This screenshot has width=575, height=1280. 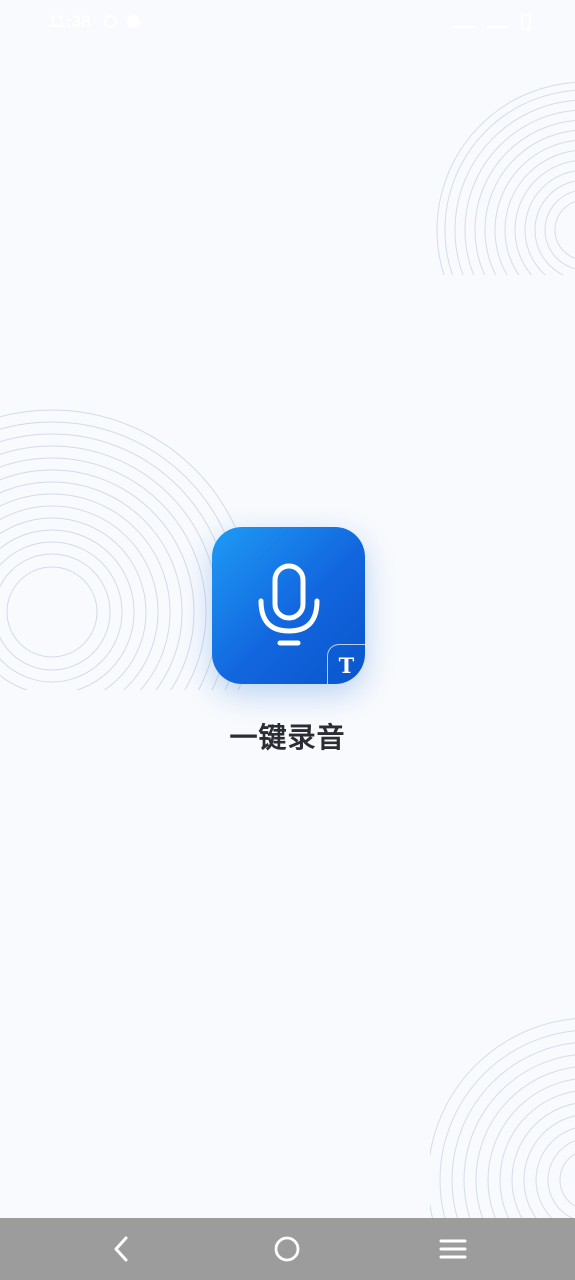 I want to click on system-icons, so click(x=492, y=22).